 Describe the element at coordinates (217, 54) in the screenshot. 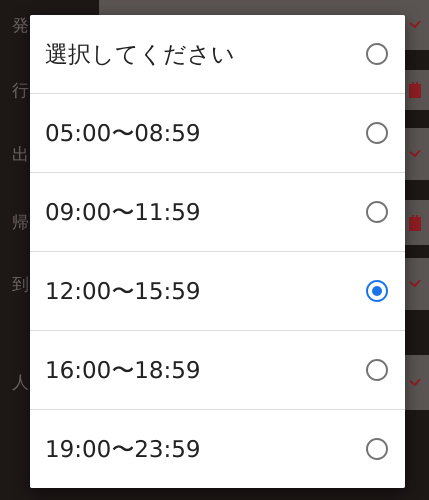

I see `option-row: 選択してください` at that location.